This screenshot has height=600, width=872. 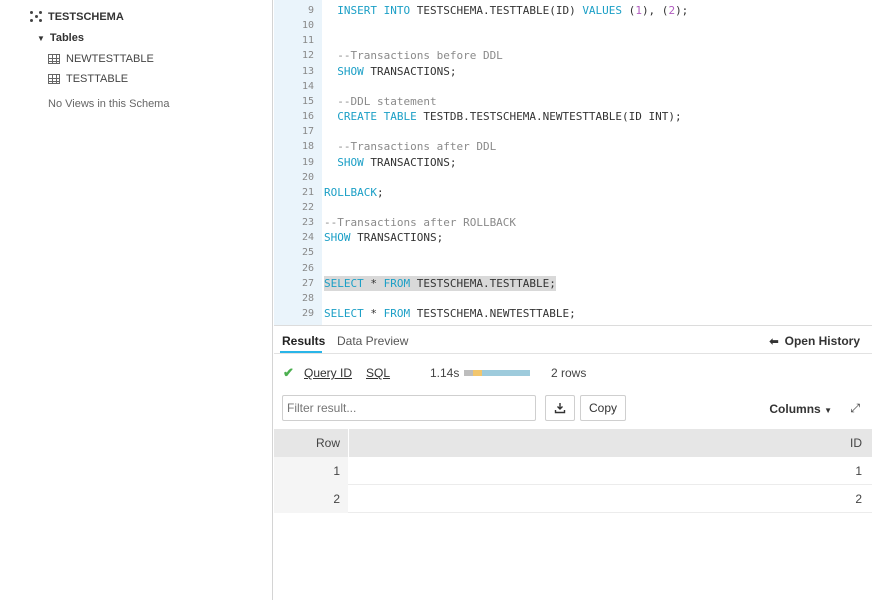 I want to click on query-duration: 1.14s, so click(x=445, y=373).